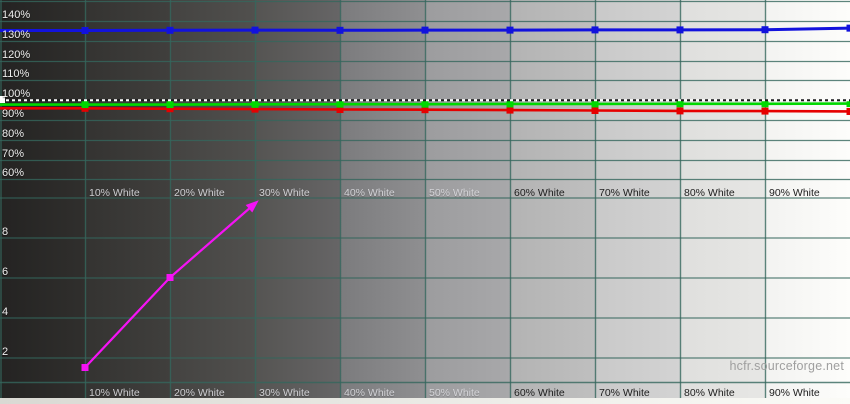 This screenshot has height=404, width=850. What do you see at coordinates (2, 99) in the screenshot?
I see `reference-100pct-tick` at bounding box center [2, 99].